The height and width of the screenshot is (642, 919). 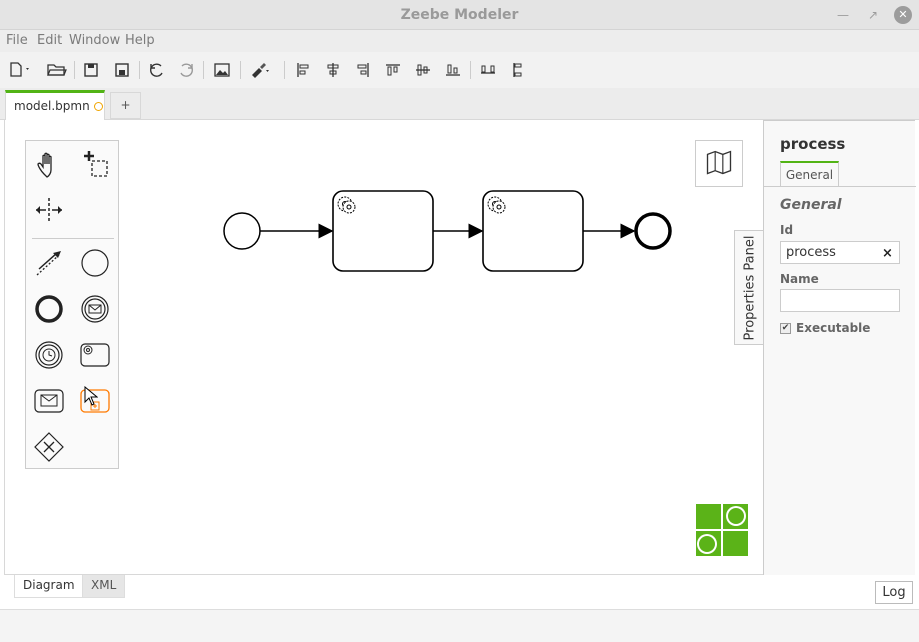 I want to click on properties-panel-toggle-label: Properties Panel, so click(x=749, y=287).